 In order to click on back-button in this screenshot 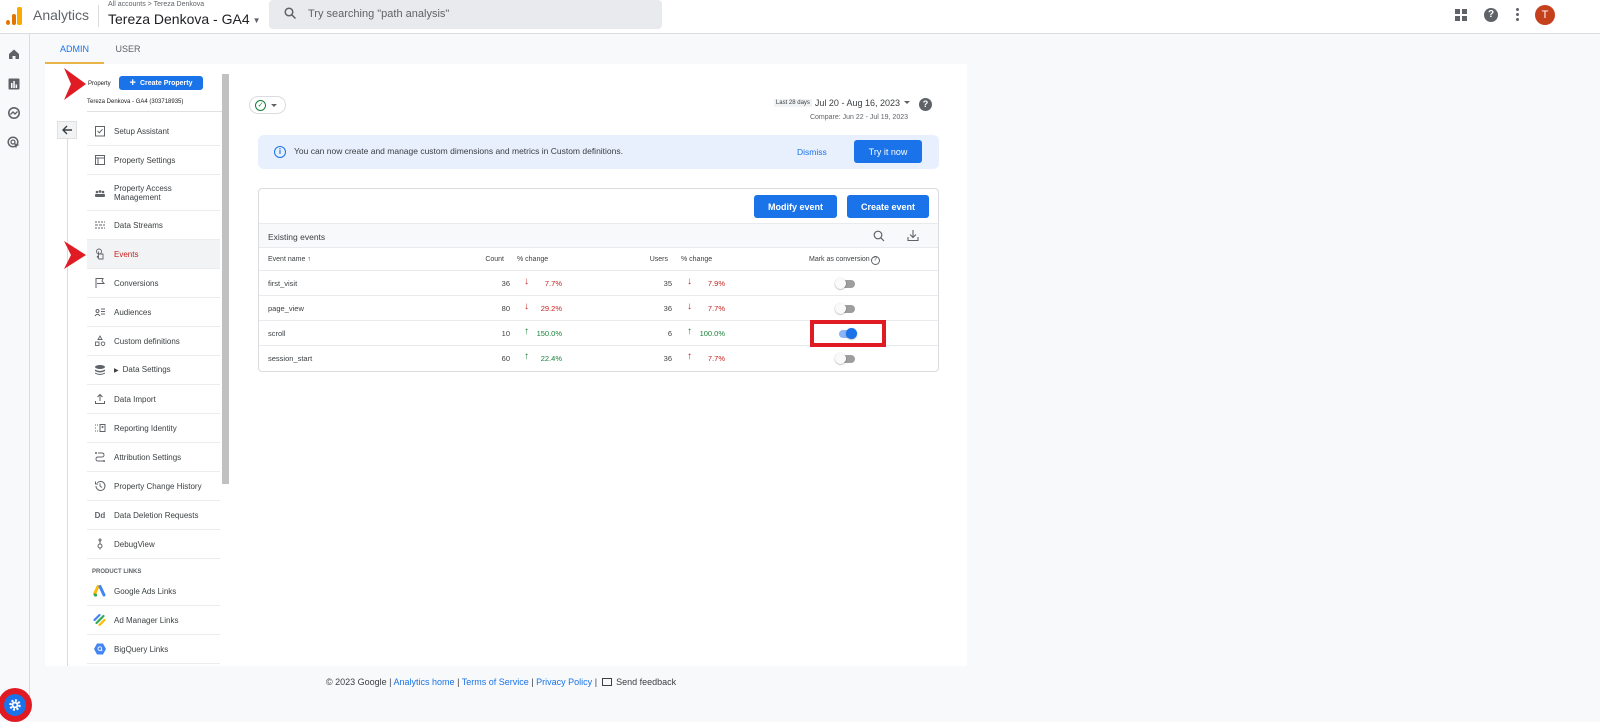, I will do `click(67, 130)`.